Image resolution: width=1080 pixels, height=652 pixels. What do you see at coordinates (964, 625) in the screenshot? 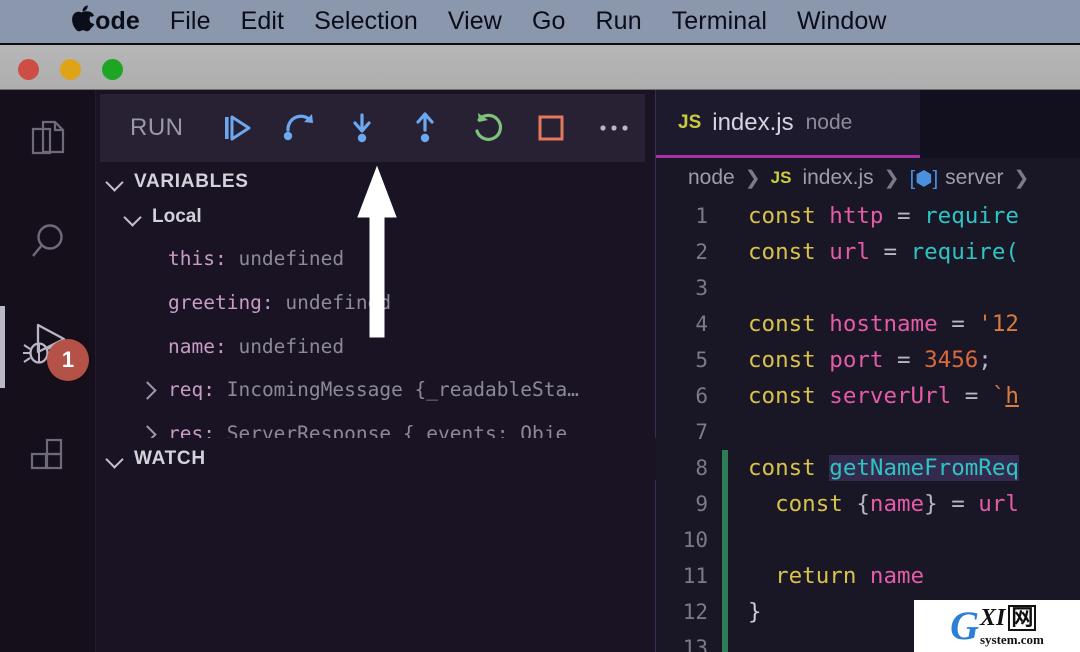
I see `watermark-g: G` at bounding box center [964, 625].